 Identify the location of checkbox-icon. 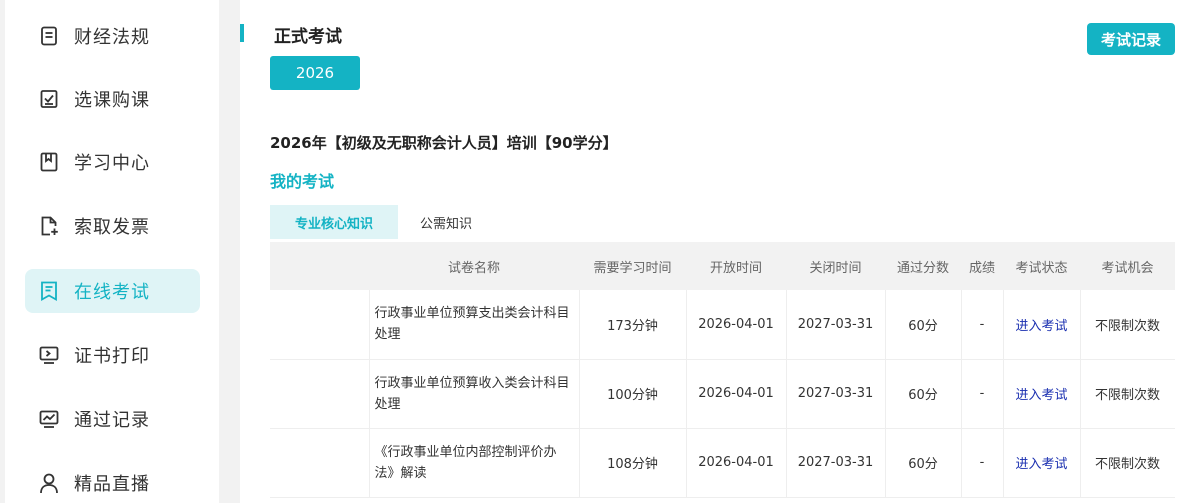
(49, 99).